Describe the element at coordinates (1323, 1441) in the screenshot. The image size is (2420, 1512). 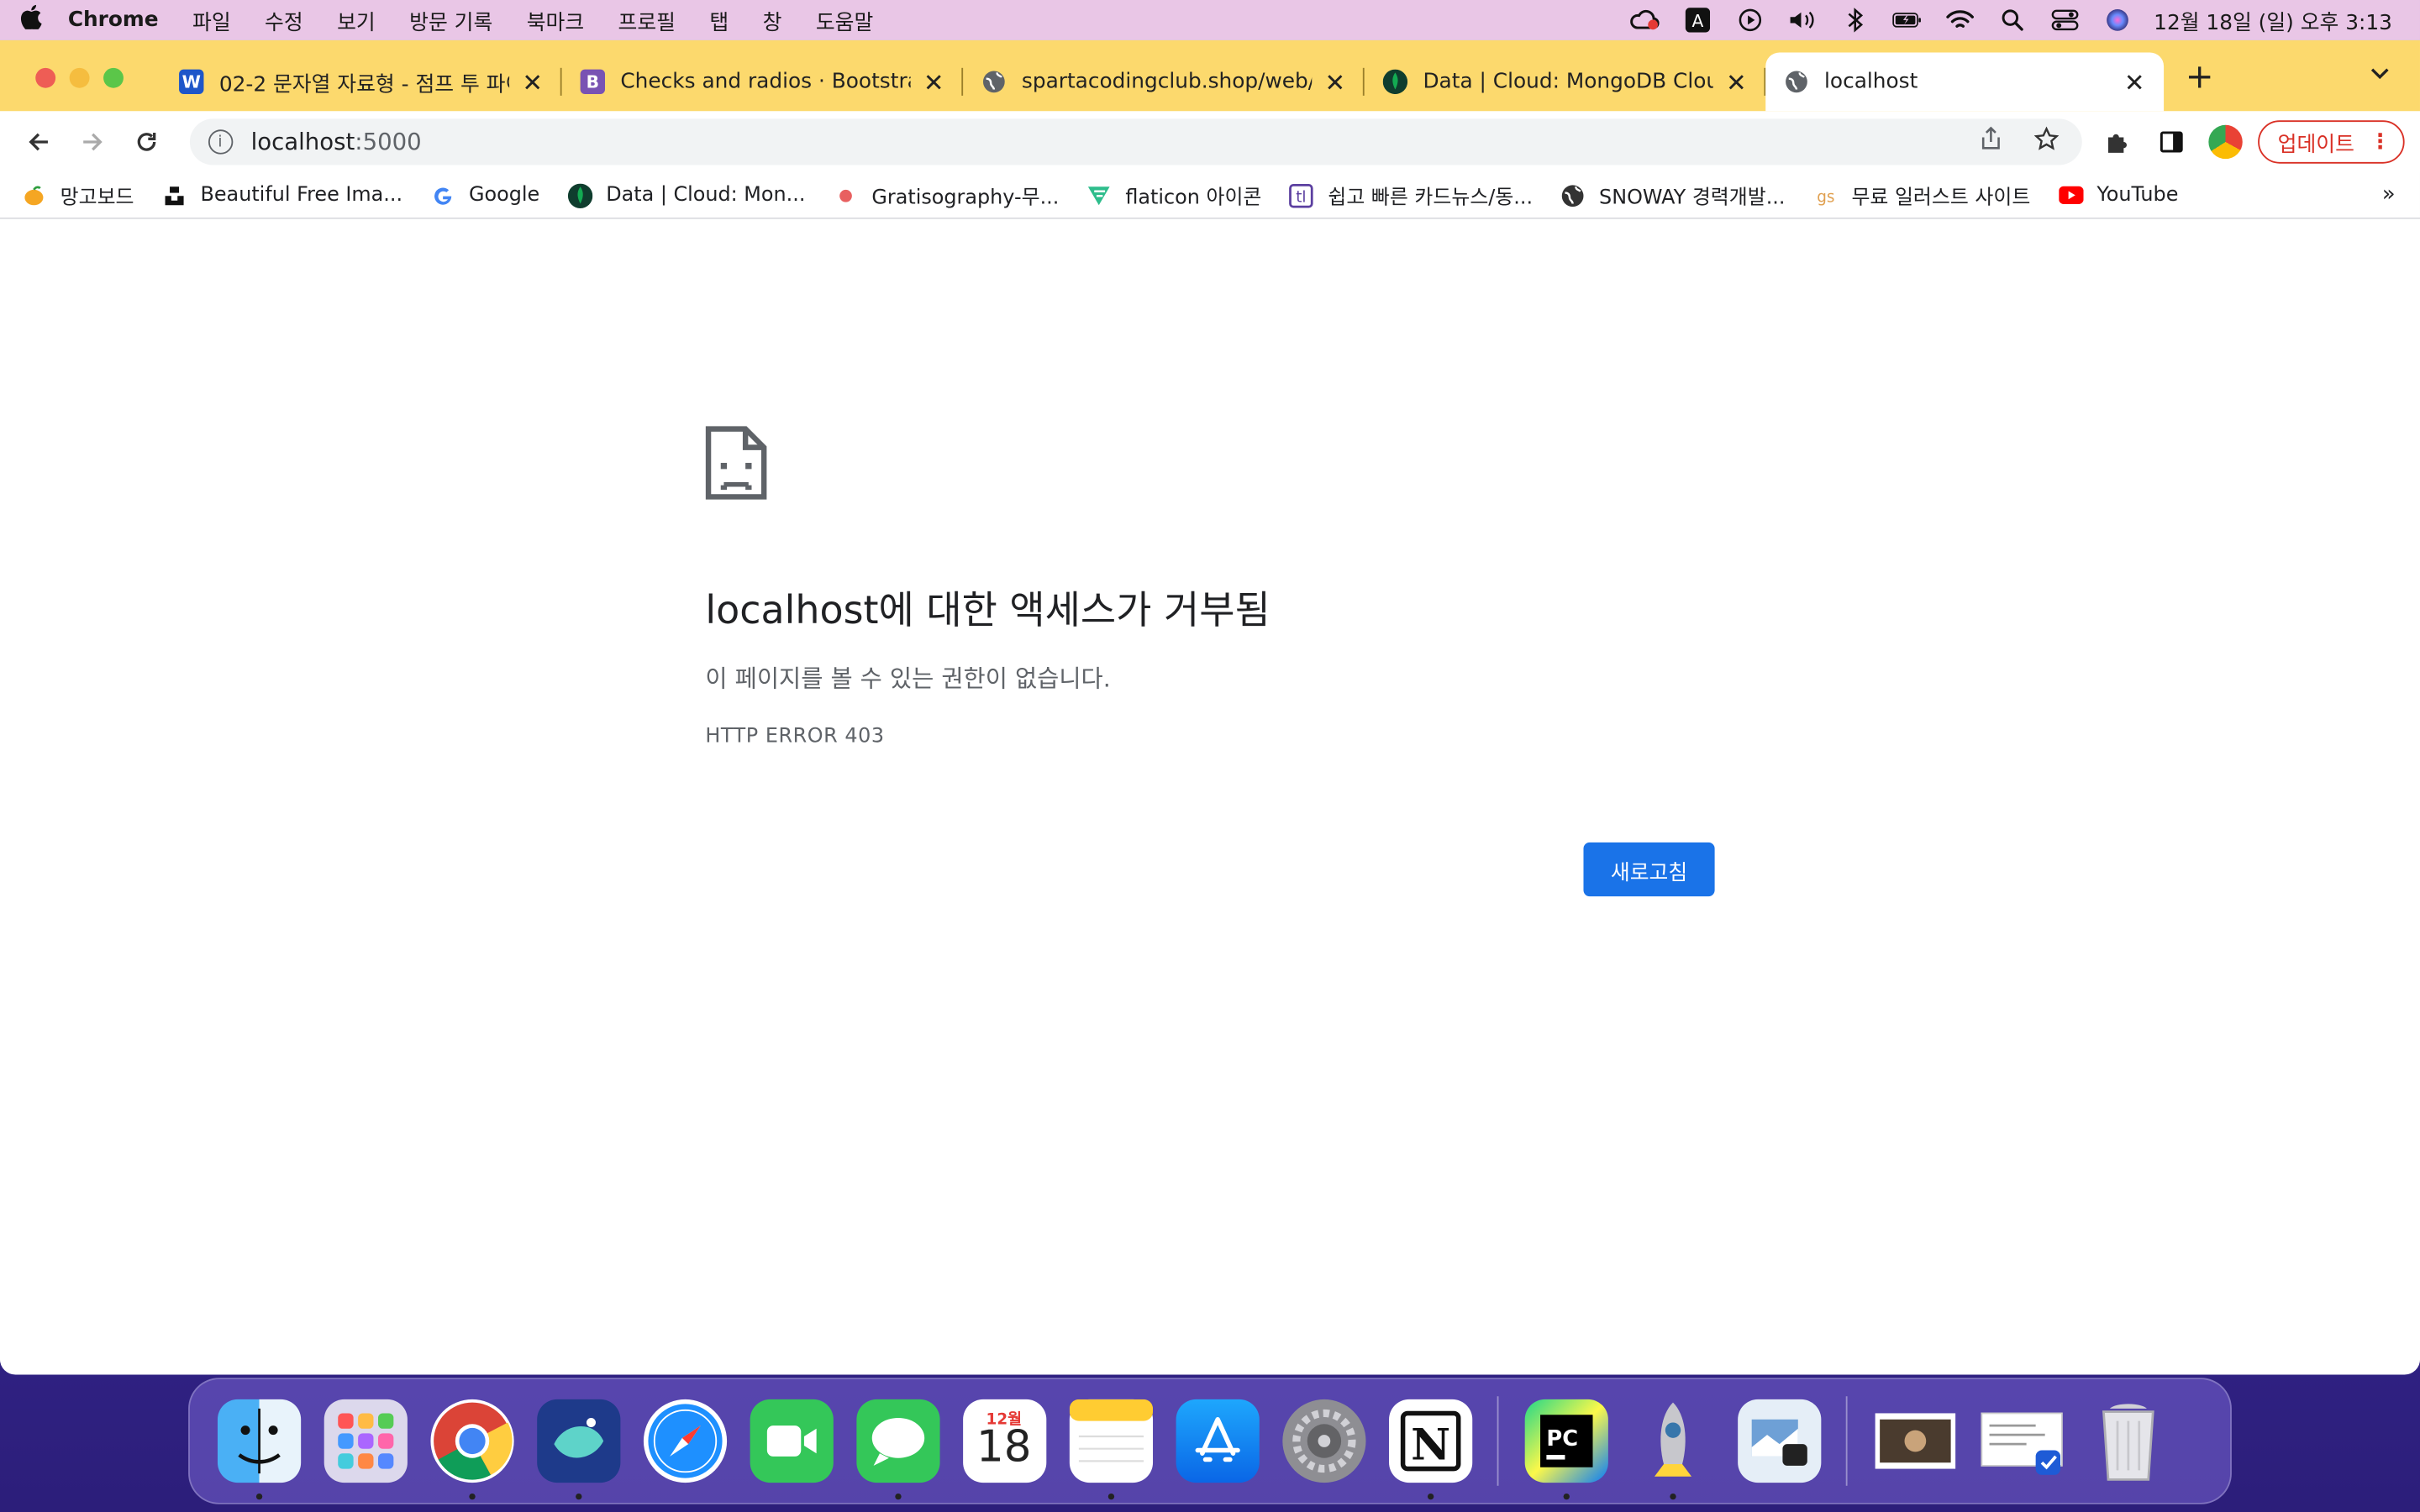
I see `system-preferences-icon` at that location.